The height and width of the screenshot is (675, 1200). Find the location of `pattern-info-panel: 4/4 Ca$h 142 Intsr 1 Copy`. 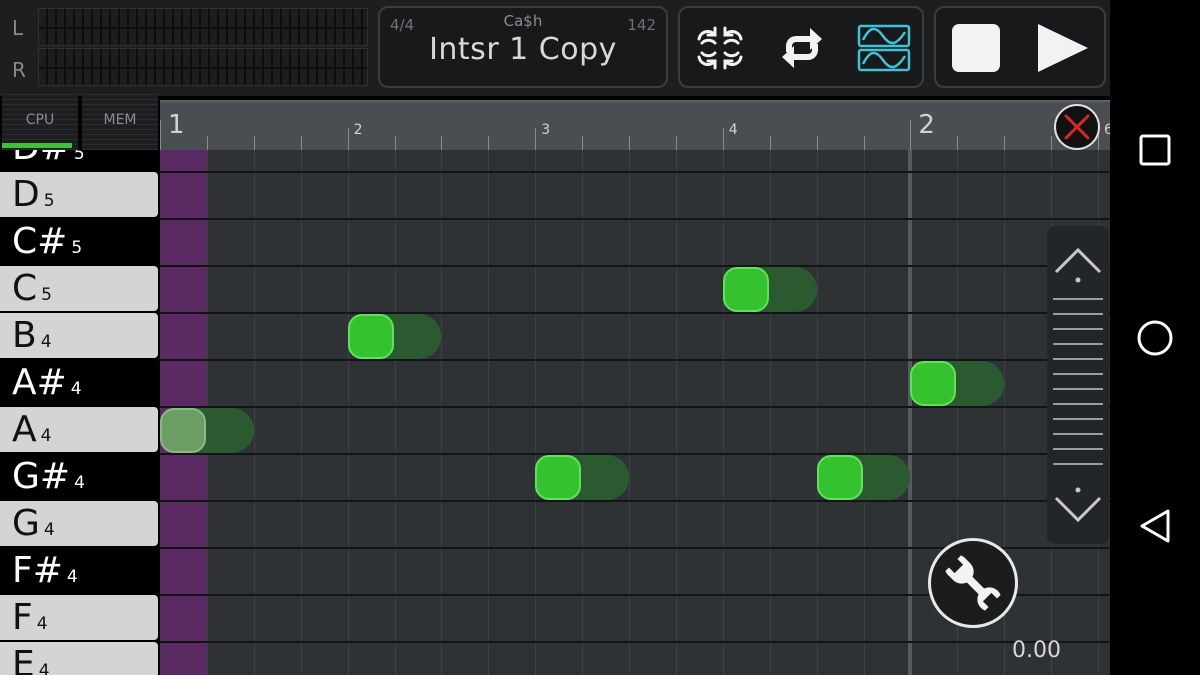

pattern-info-panel: 4/4 Ca$h 142 Intsr 1 Copy is located at coordinates (523, 47).